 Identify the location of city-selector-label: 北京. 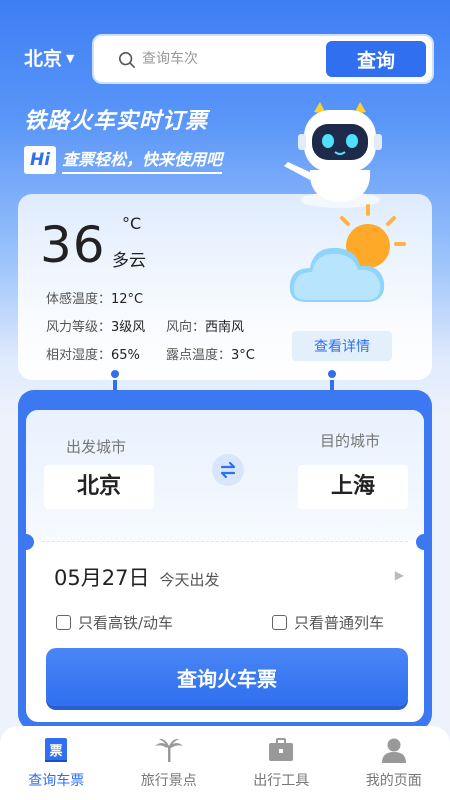
(43, 59).